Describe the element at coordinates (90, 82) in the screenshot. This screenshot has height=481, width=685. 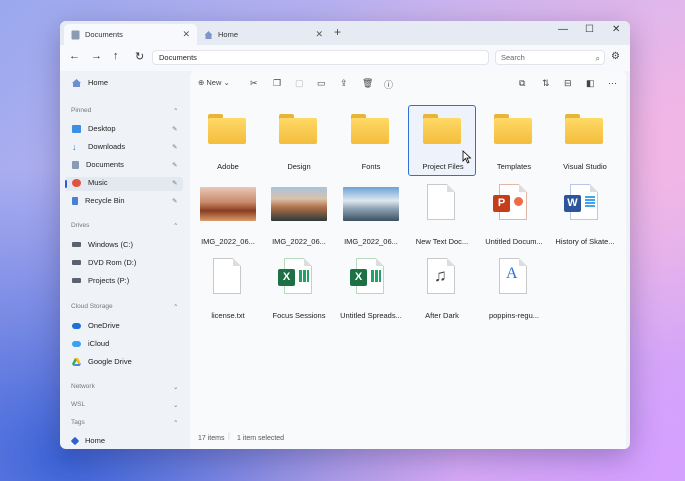
I see `sidebar-item-home: Home` at that location.